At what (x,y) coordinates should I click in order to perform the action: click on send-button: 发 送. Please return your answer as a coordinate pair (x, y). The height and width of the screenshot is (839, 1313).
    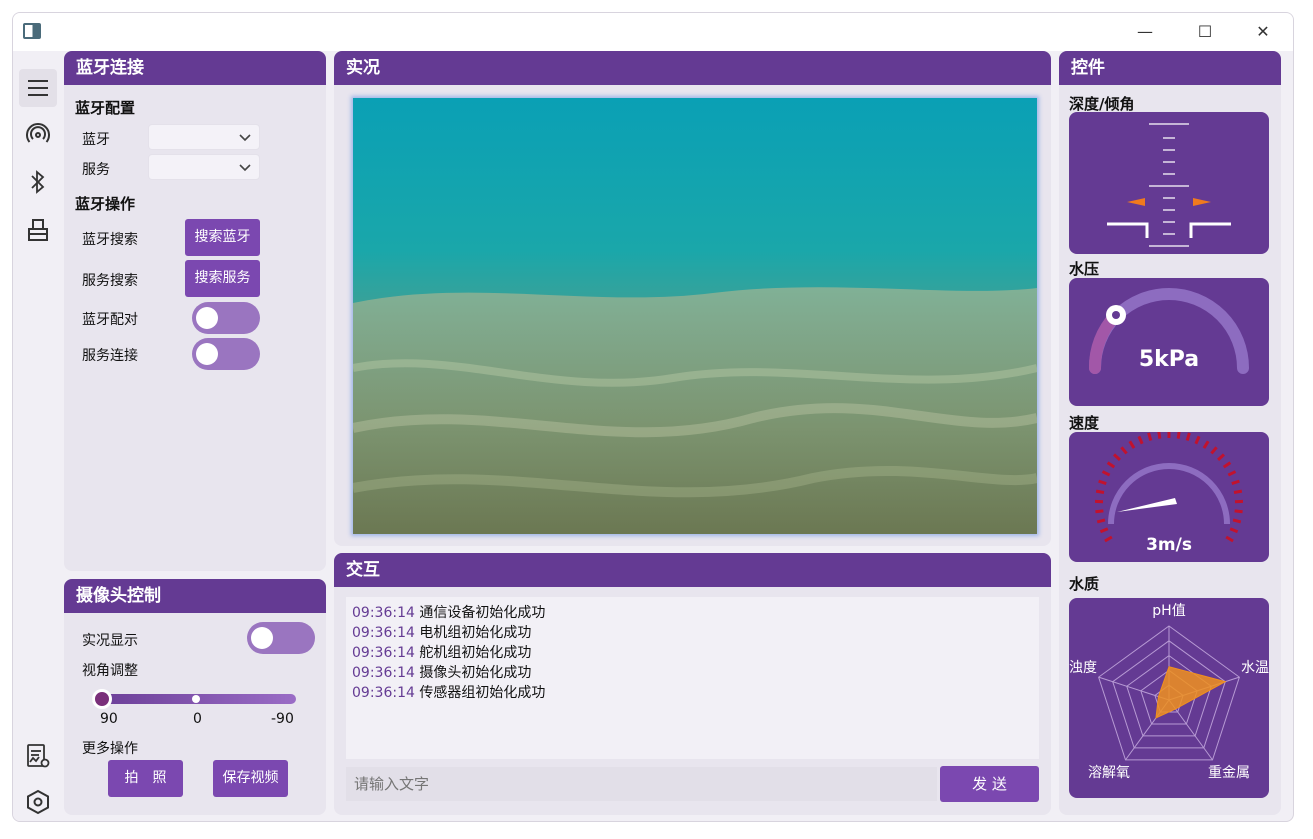
    Looking at the image, I should click on (989, 784).